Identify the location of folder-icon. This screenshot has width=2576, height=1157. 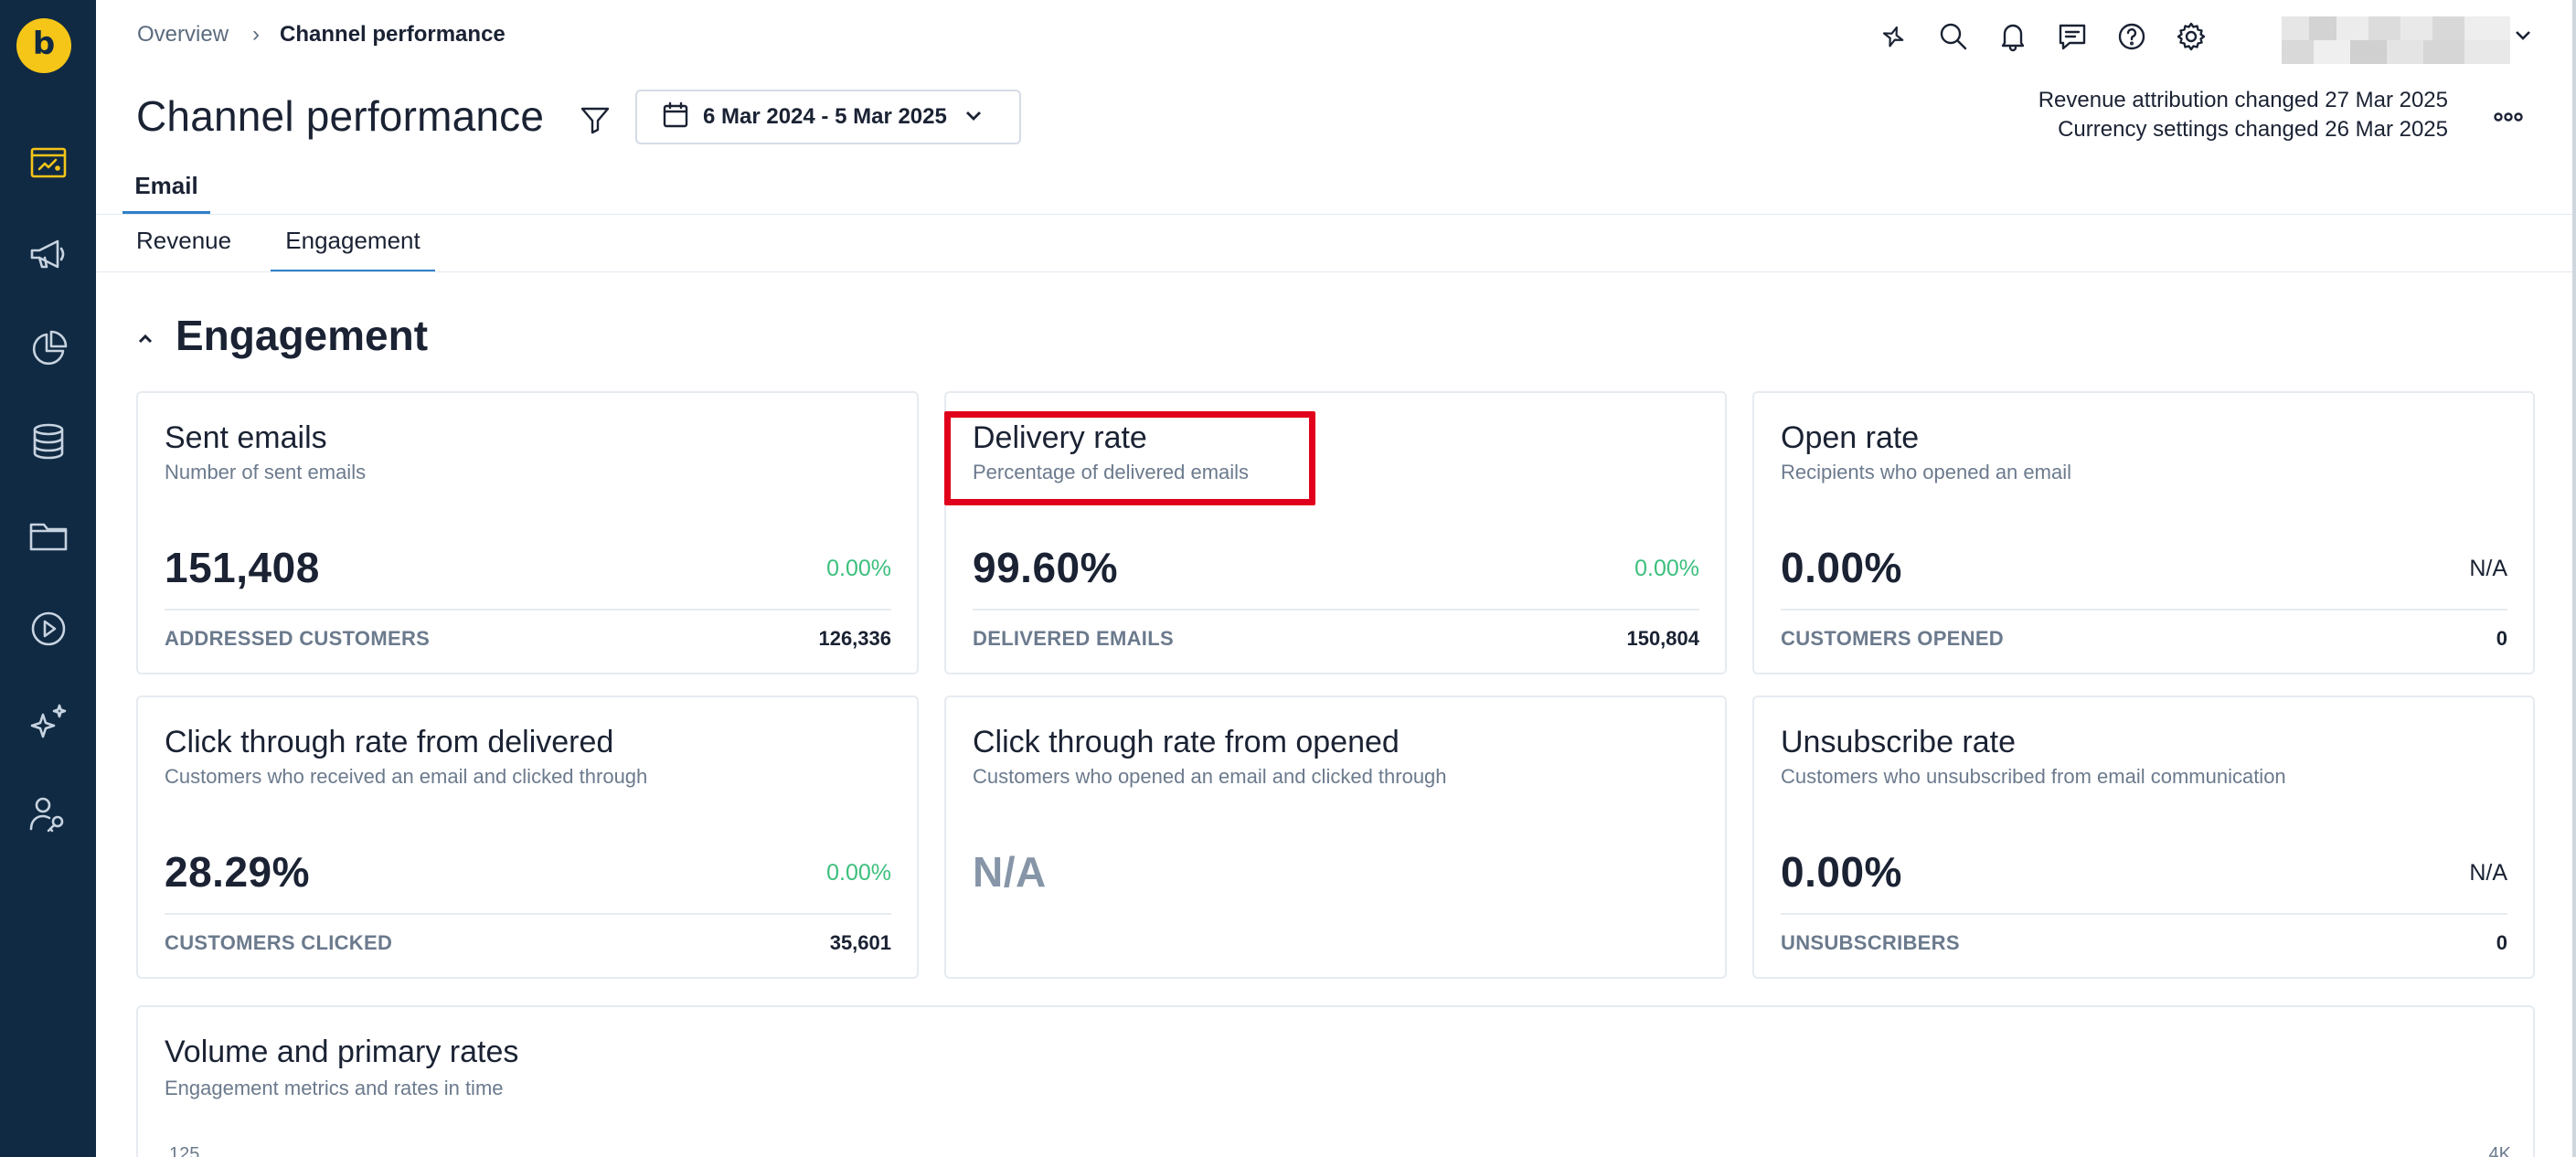
(48, 537).